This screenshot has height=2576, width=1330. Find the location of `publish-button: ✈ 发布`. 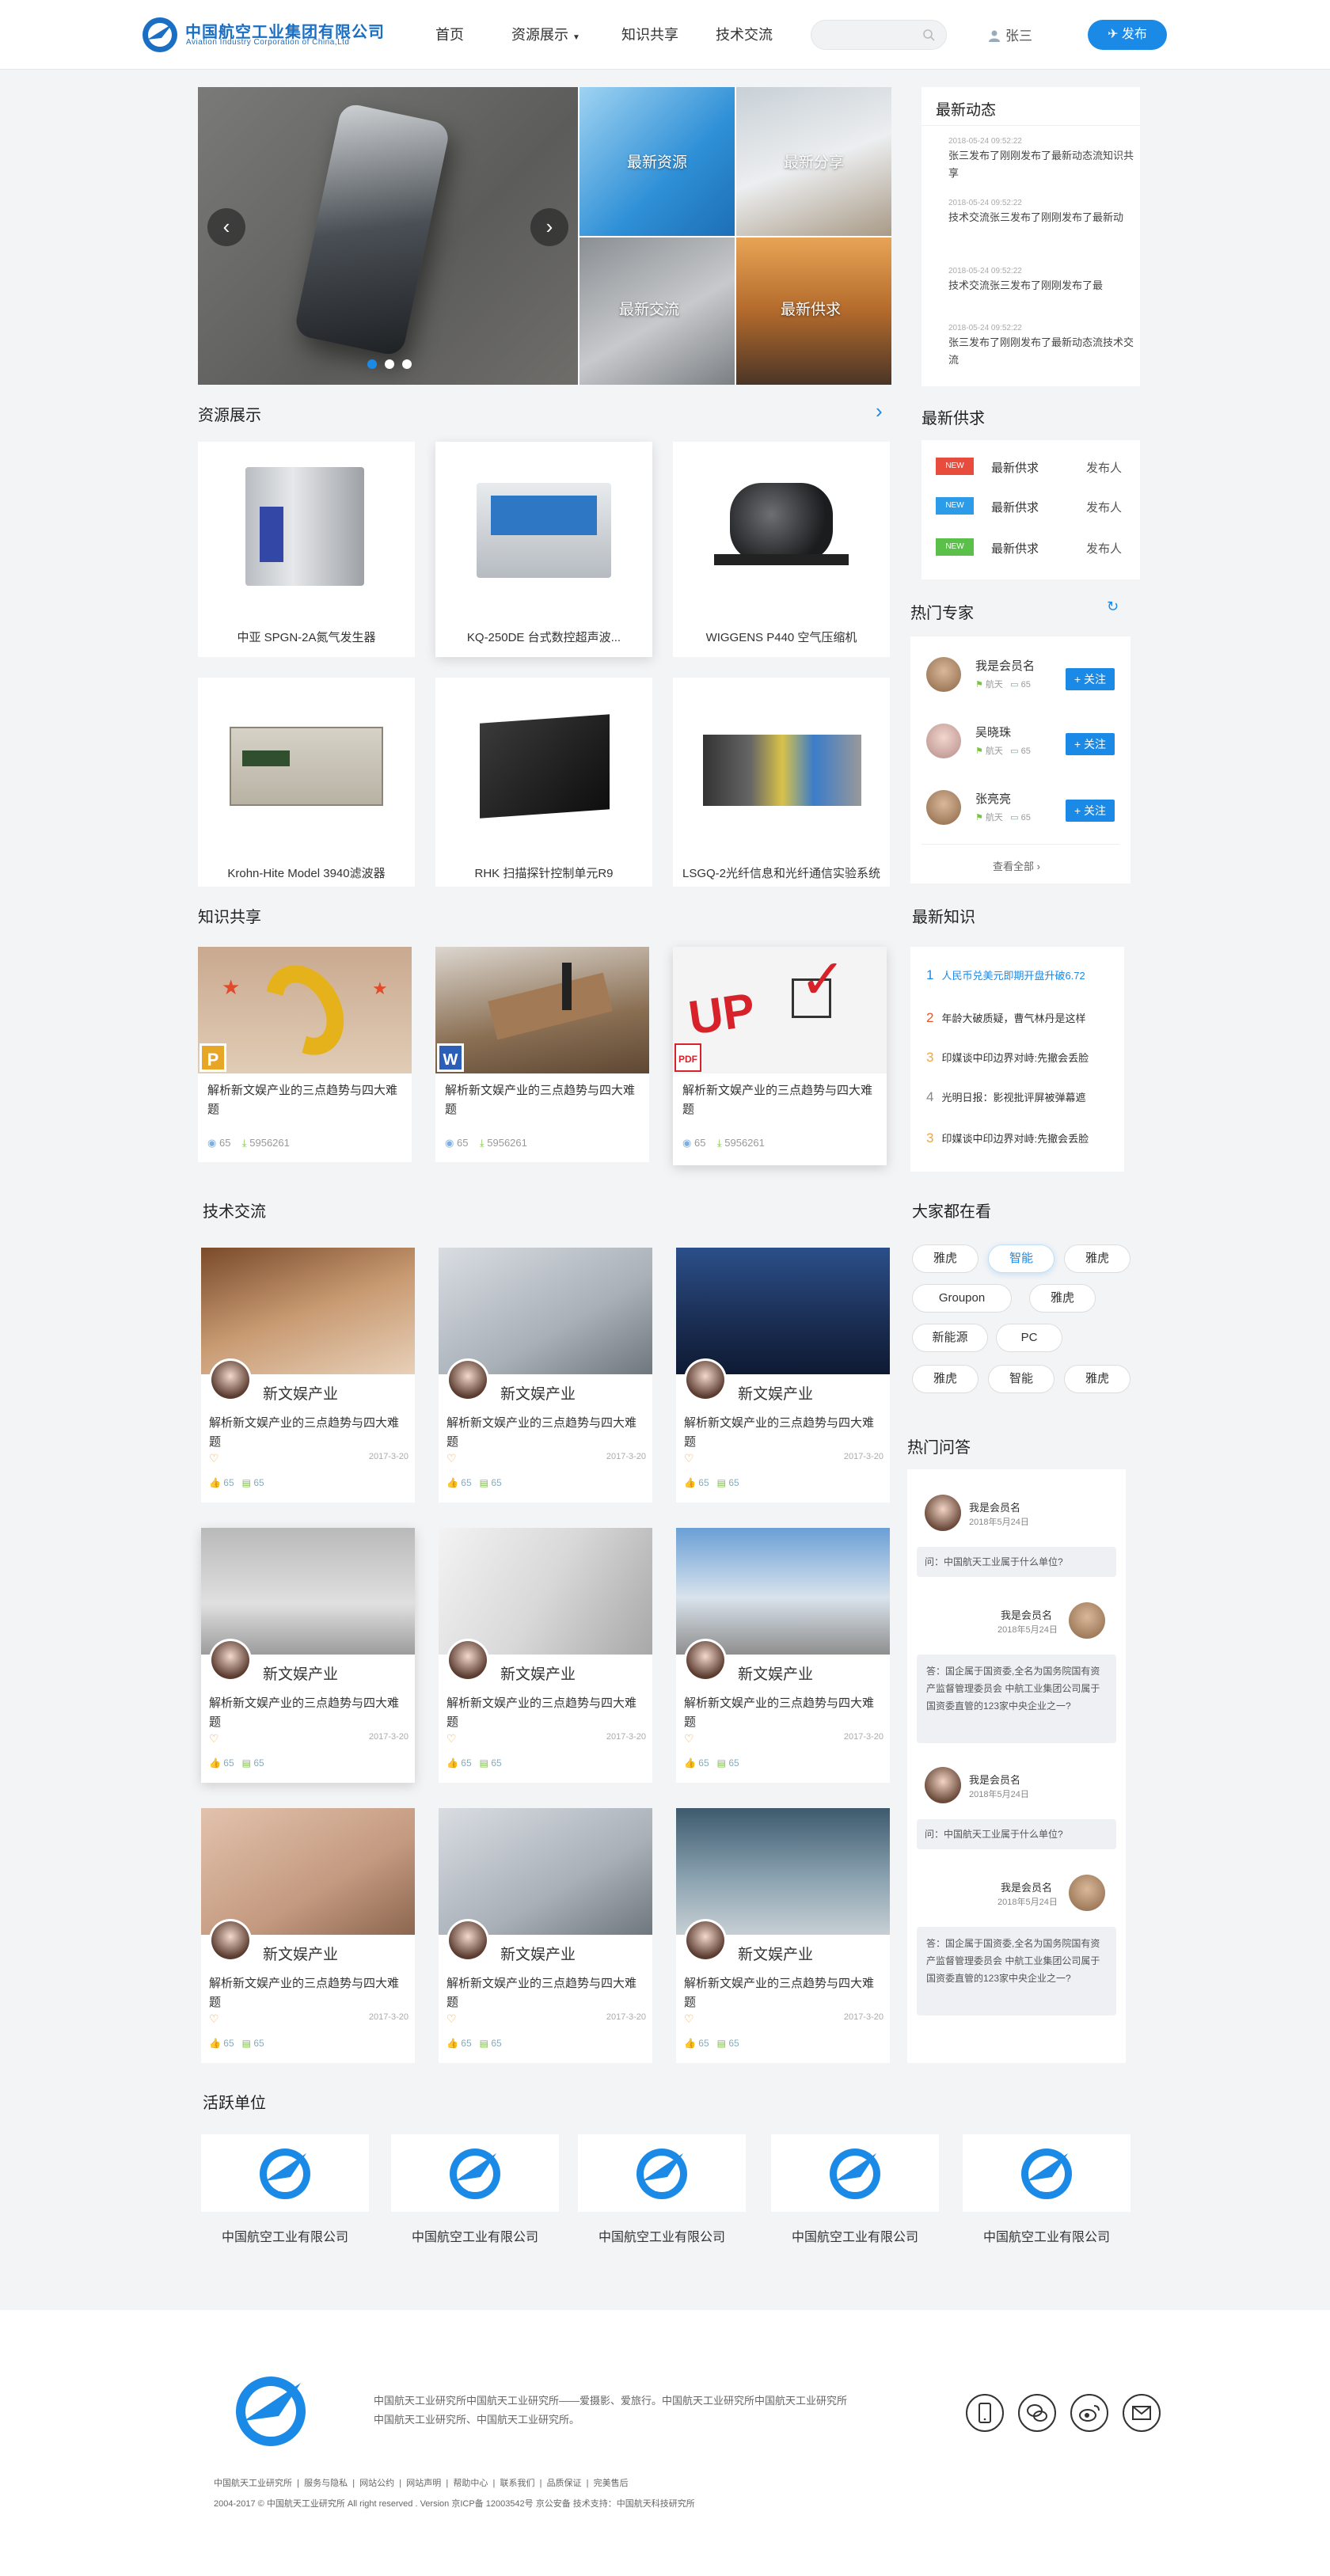

publish-button: ✈ 发布 is located at coordinates (1127, 35).